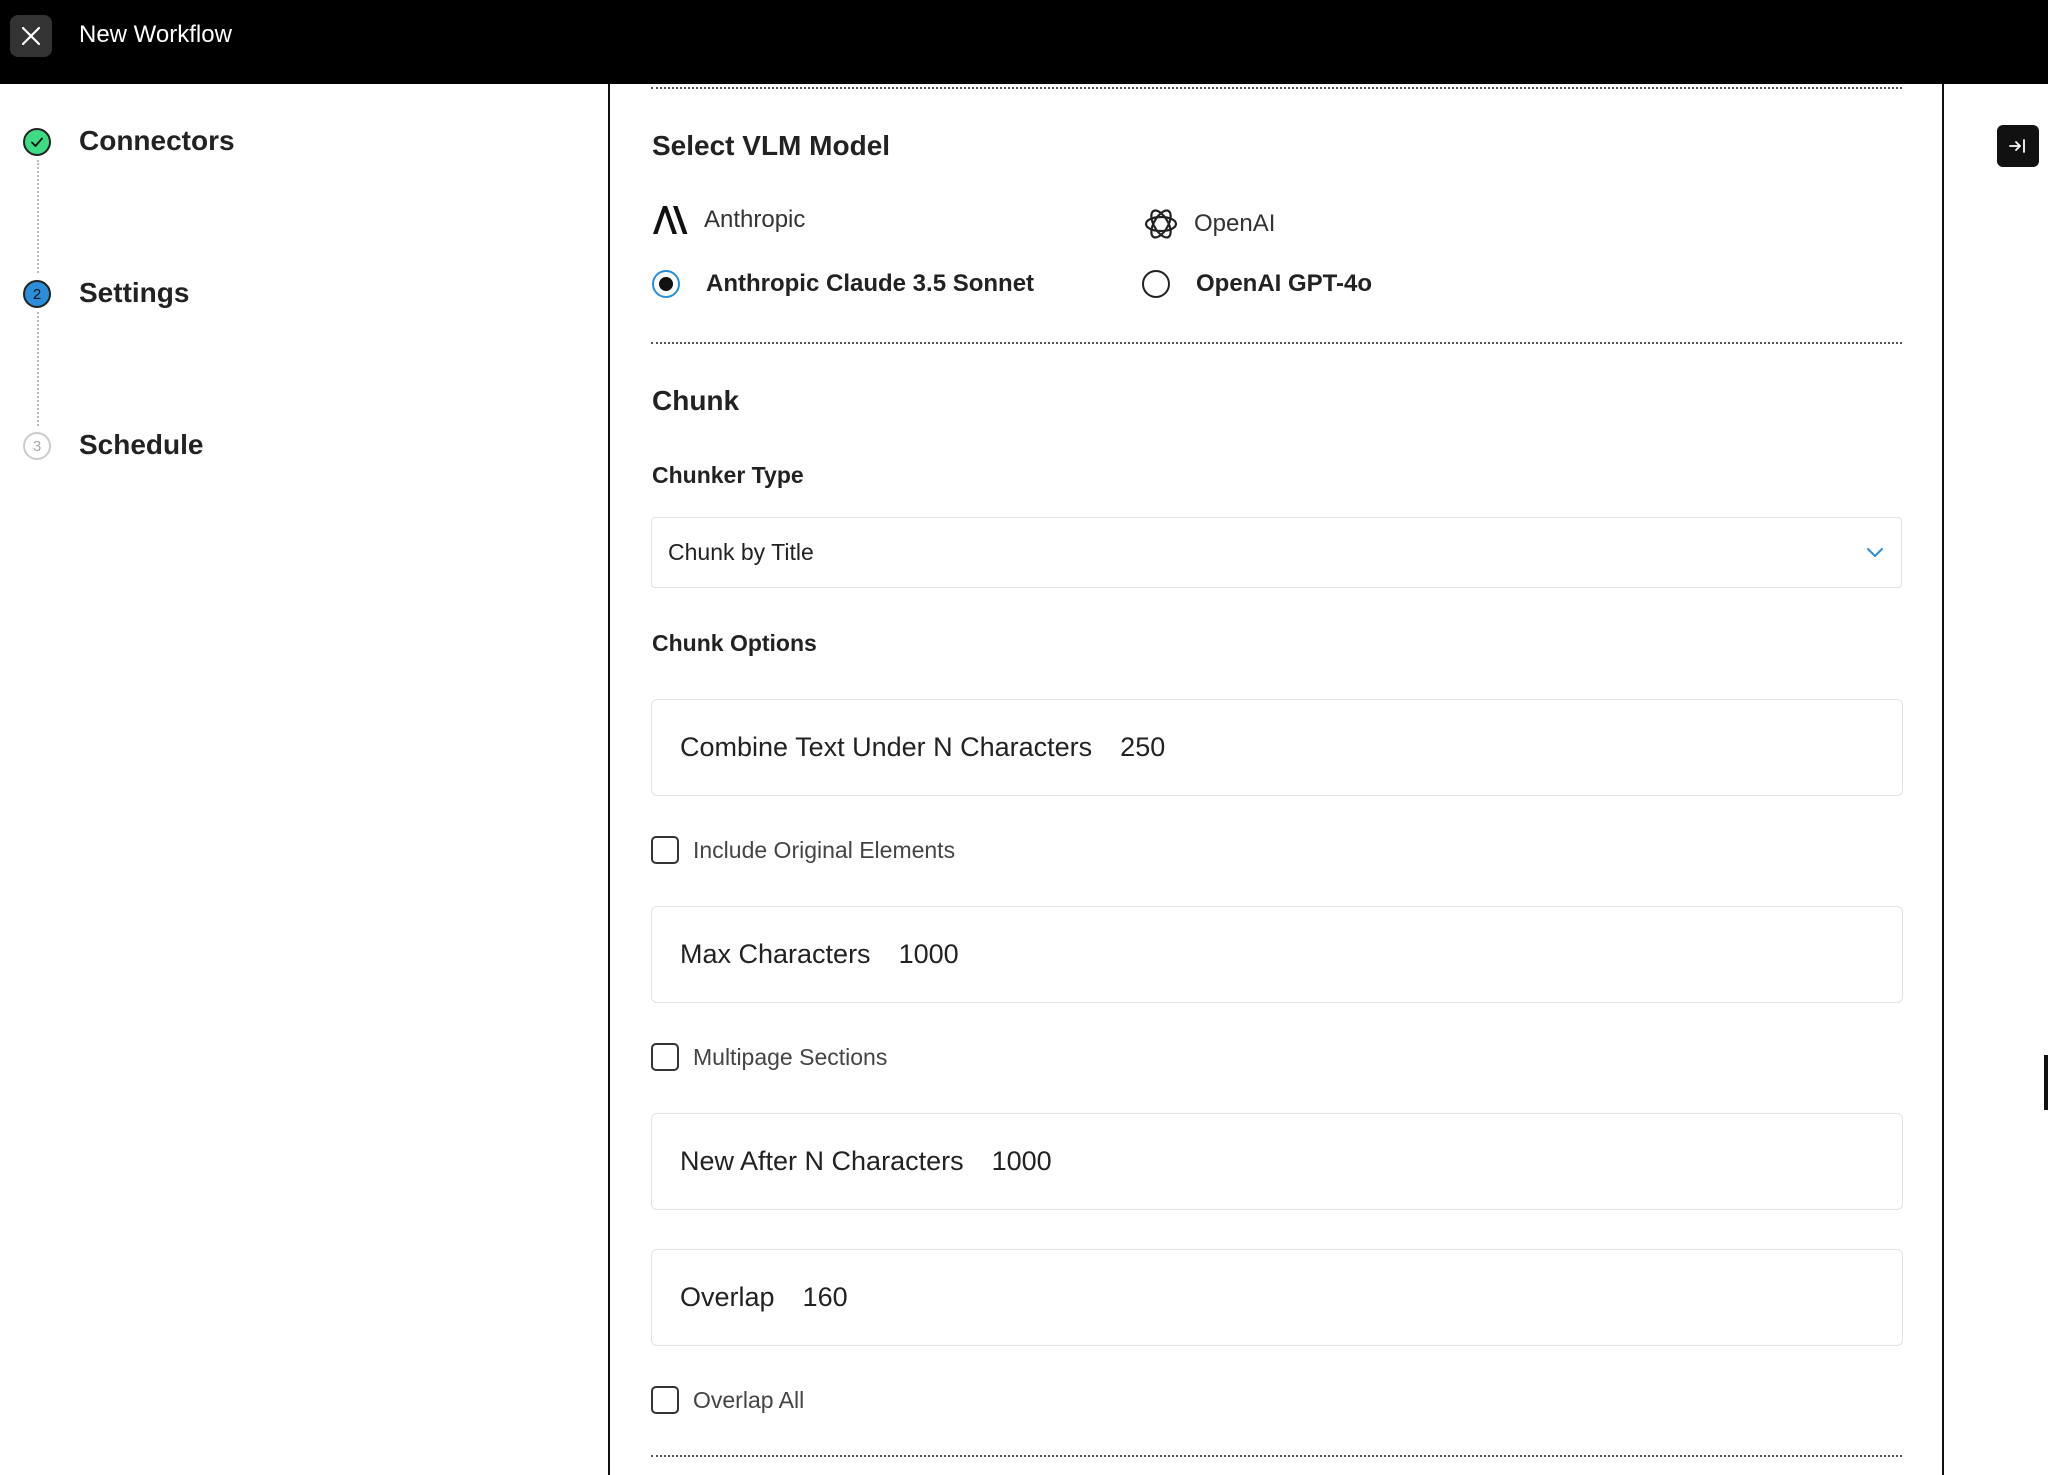 Image resolution: width=2048 pixels, height=1475 pixels. Describe the element at coordinates (728, 475) in the screenshot. I see `chunker-type-label: Chunker Type` at that location.